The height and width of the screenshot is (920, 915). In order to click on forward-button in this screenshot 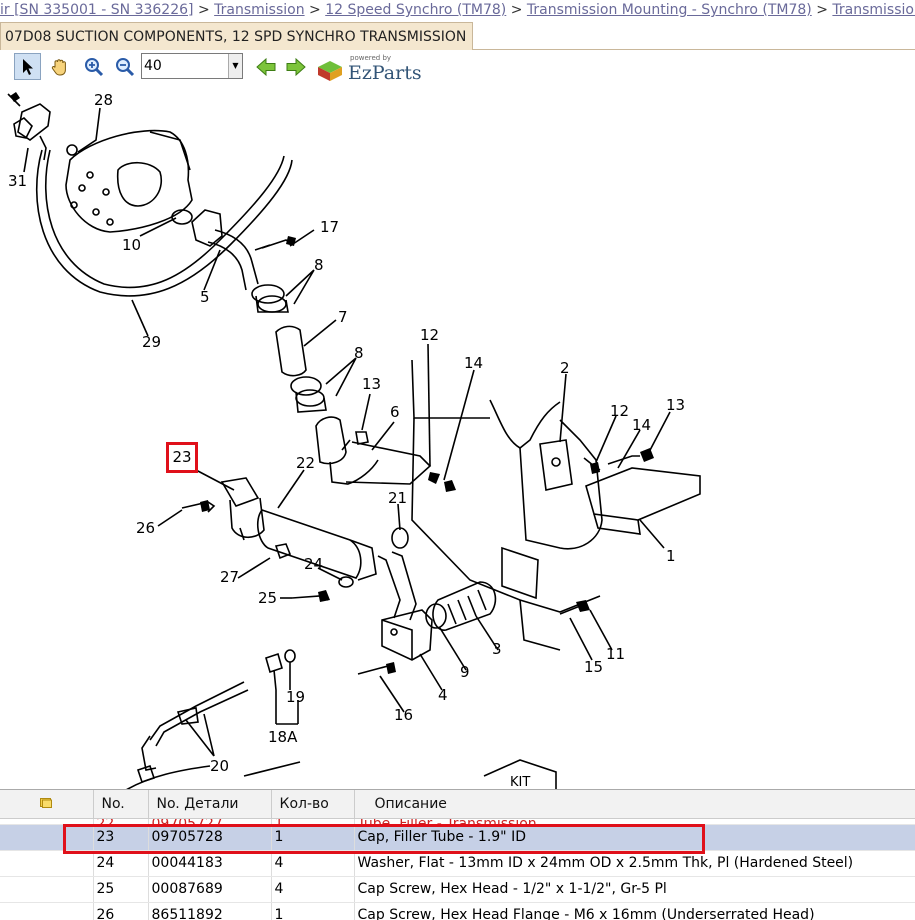, I will do `click(295, 66)`.